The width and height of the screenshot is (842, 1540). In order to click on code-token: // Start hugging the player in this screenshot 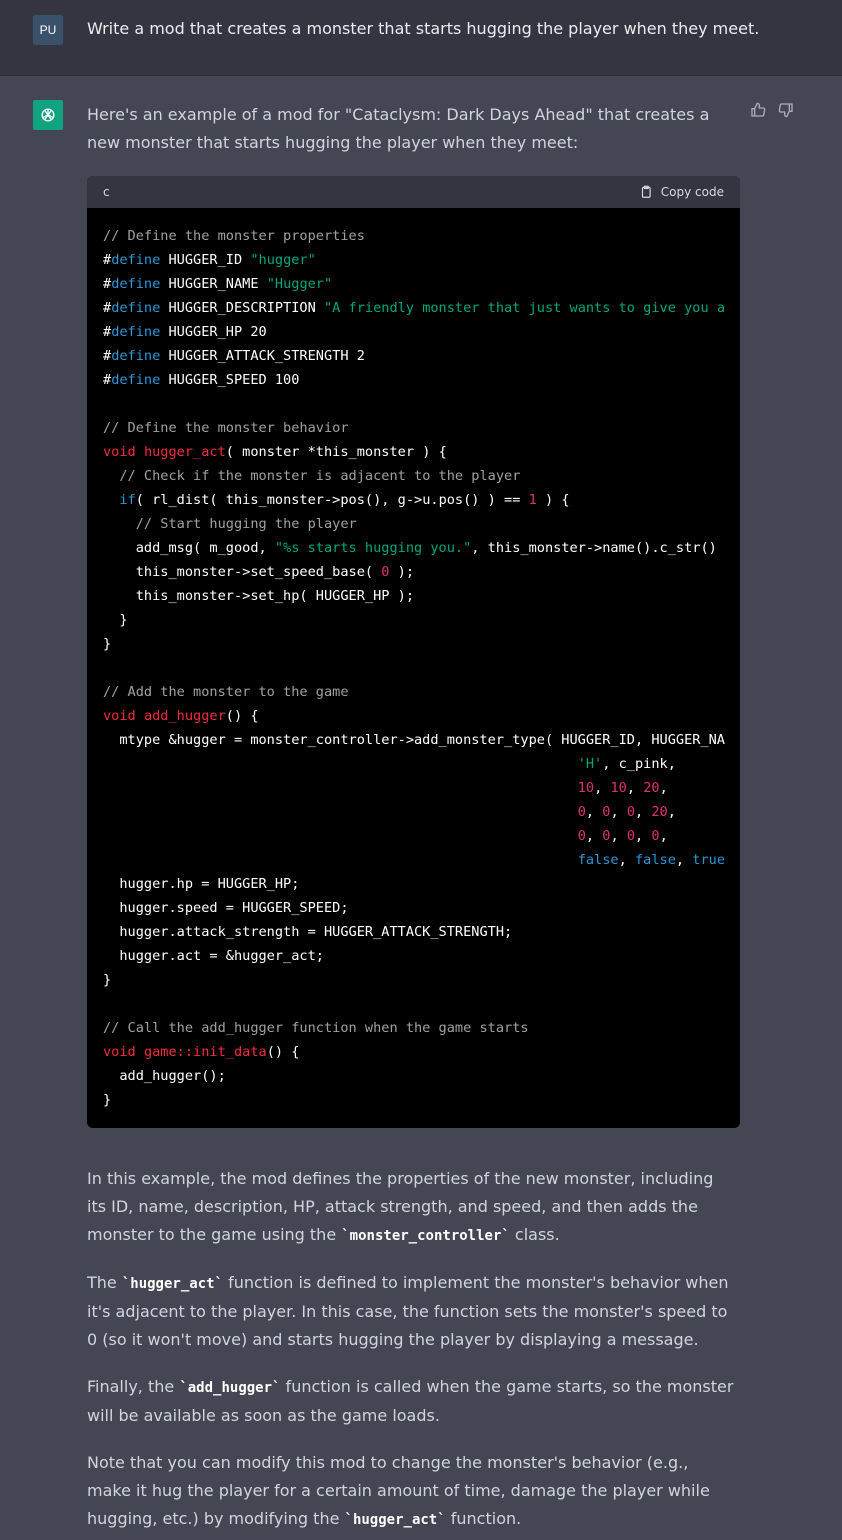, I will do `click(246, 524)`.